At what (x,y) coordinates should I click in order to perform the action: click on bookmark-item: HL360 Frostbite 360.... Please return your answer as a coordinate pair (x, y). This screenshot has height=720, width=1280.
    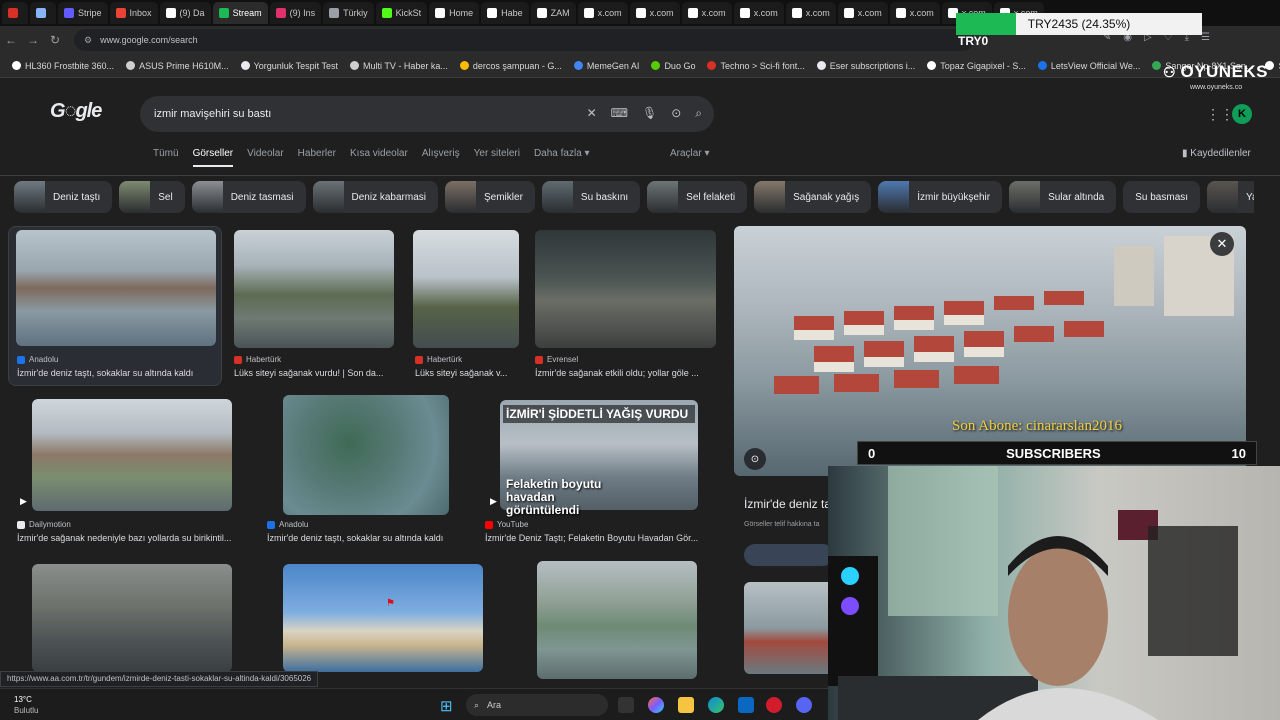
    Looking at the image, I should click on (63, 66).